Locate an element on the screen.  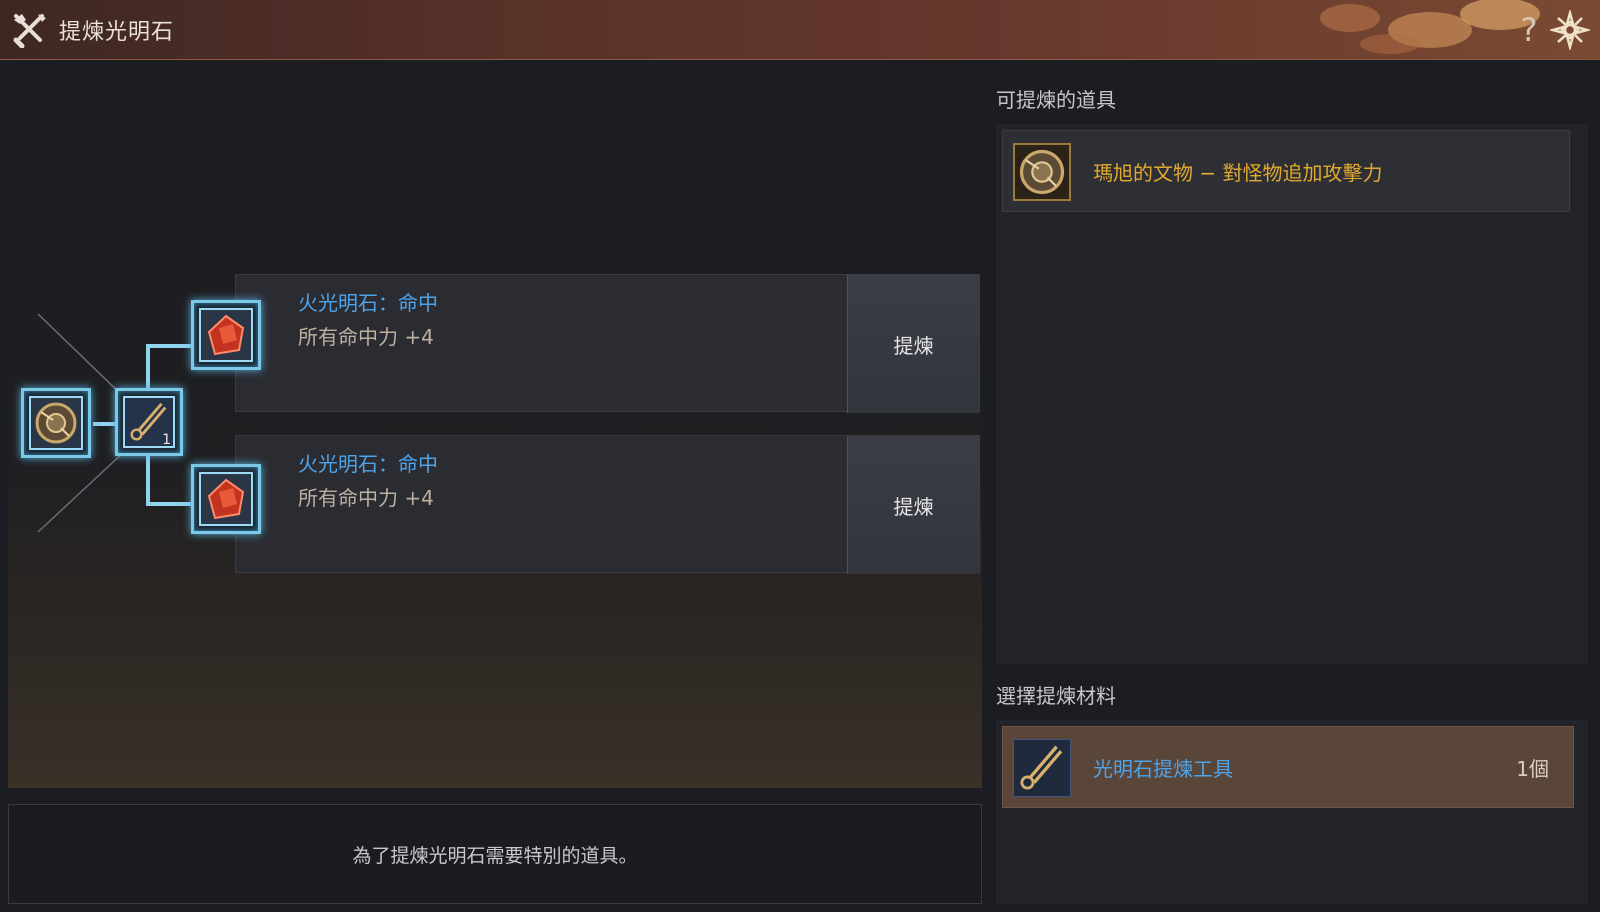
message-box: 為了提煉光明石需要特別的道具。 is located at coordinates (495, 854).